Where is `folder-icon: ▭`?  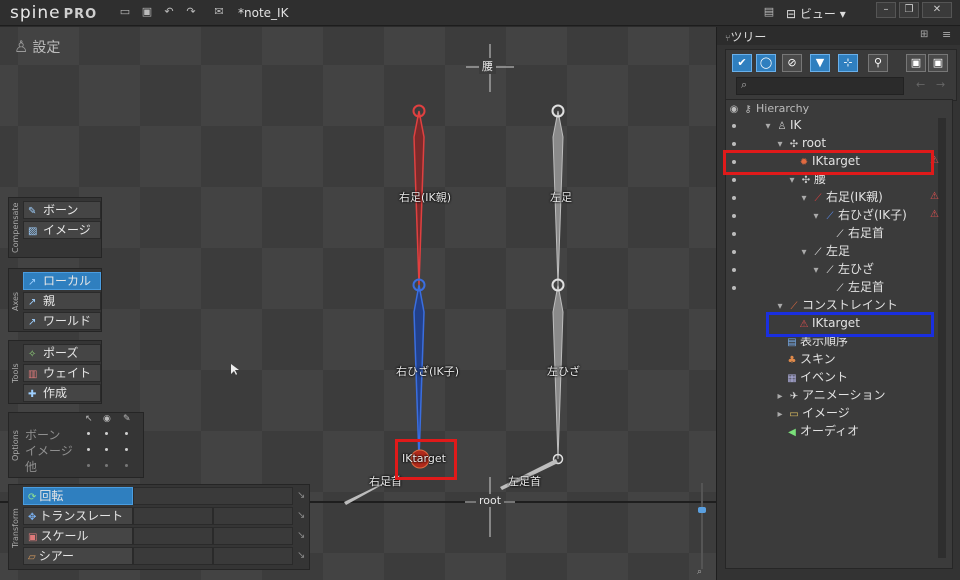 folder-icon: ▭ is located at coordinates (125, 12).